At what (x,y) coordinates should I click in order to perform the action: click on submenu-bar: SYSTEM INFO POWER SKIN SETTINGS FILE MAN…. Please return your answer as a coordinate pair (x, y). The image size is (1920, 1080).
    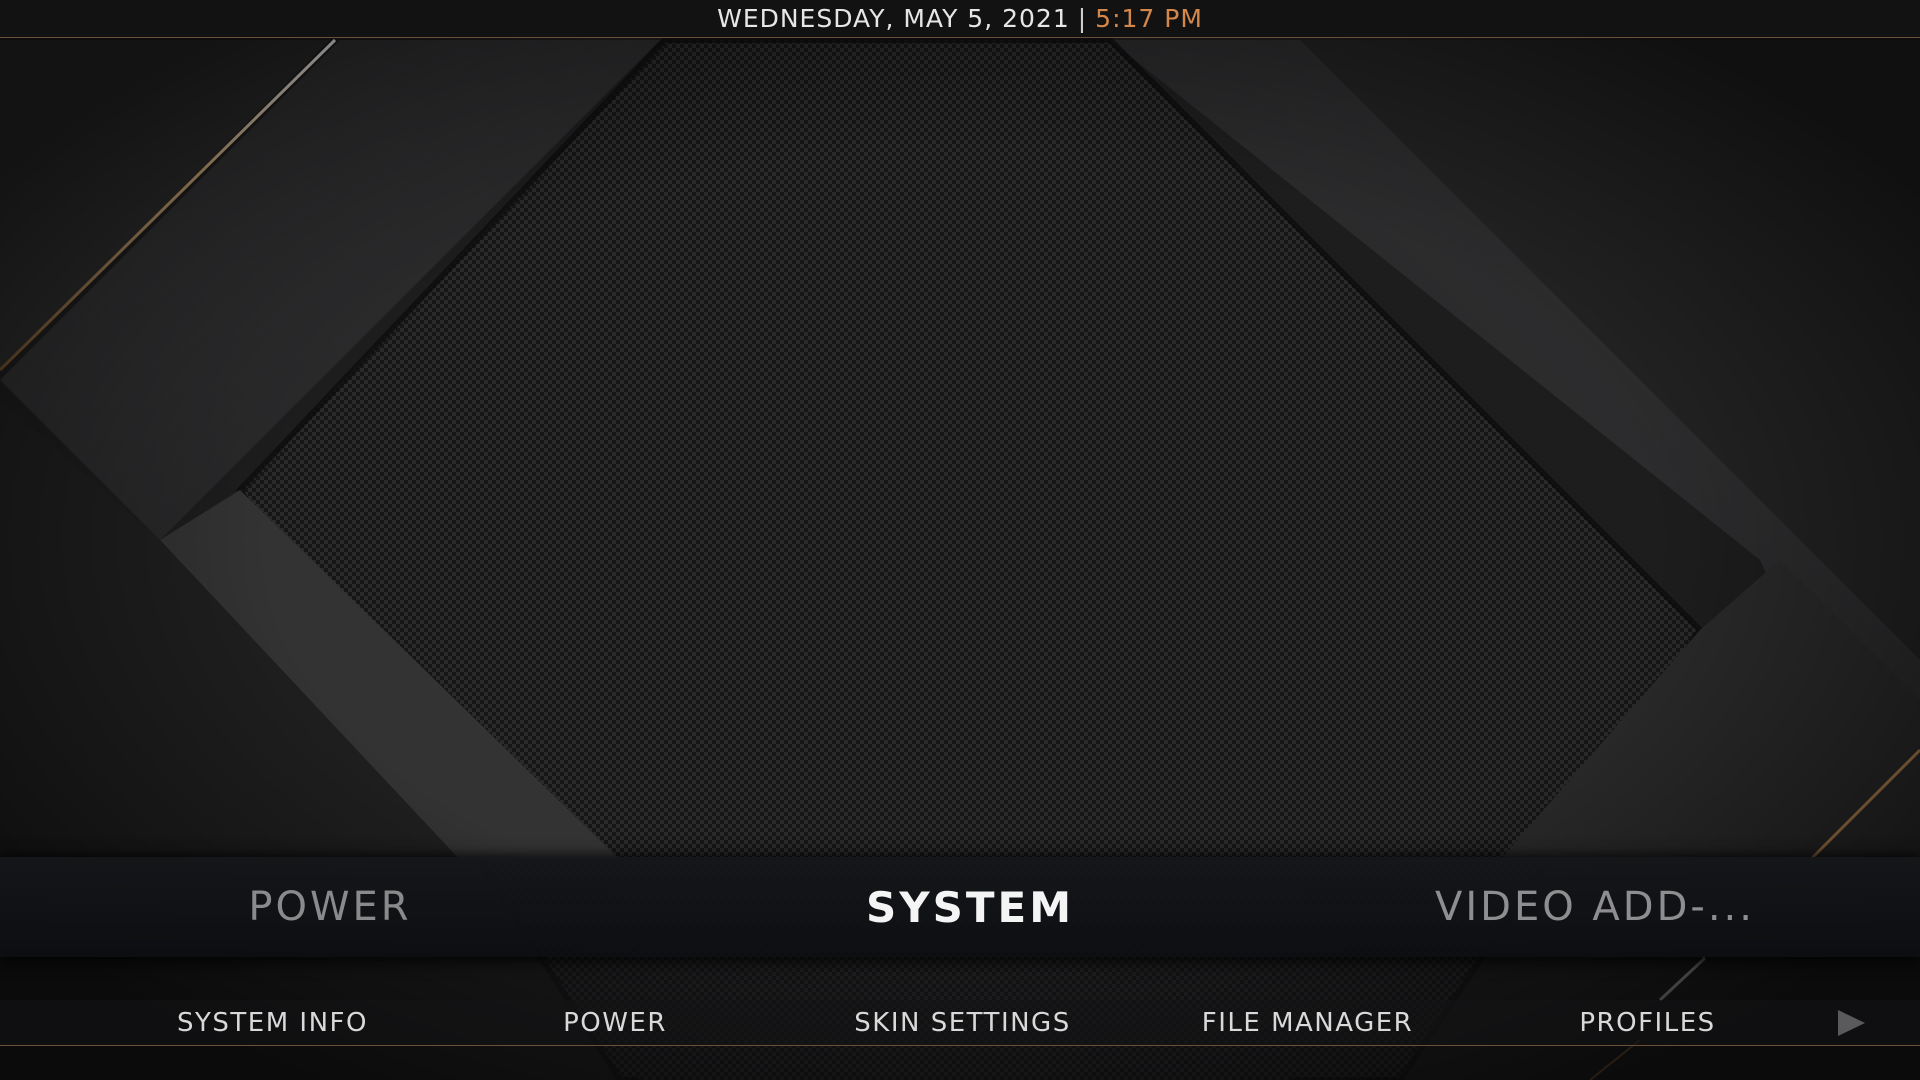
    Looking at the image, I should click on (960, 1023).